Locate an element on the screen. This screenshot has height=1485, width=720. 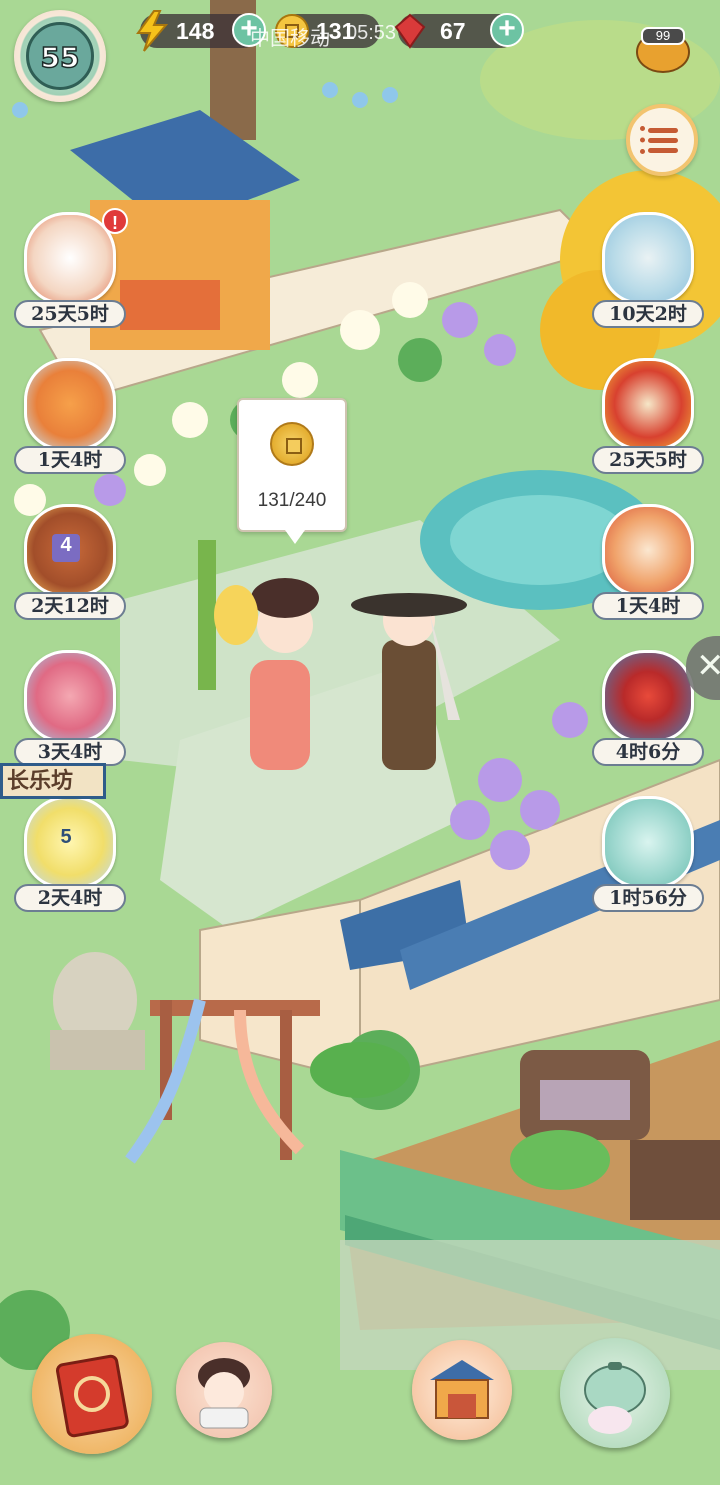
red-book-icon is located at coordinates (92, 1396).